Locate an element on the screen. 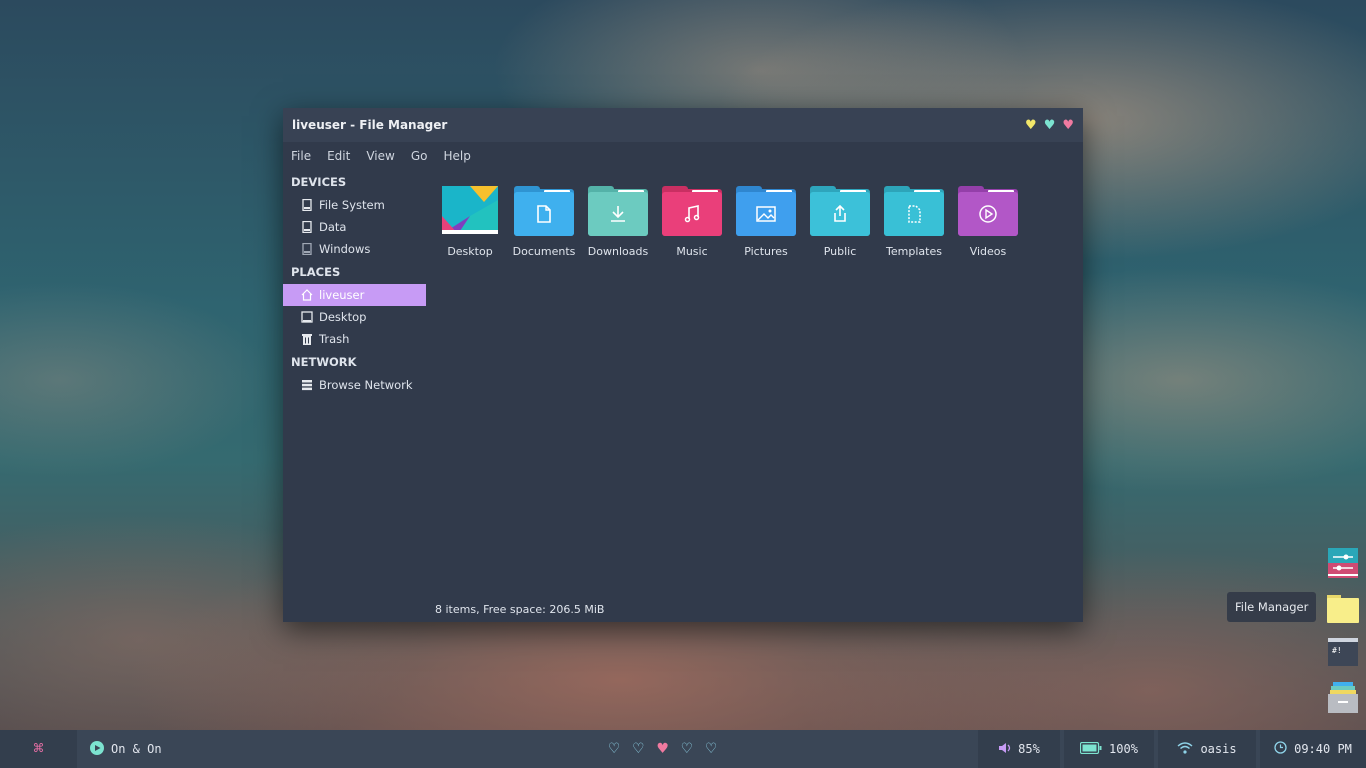 The width and height of the screenshot is (1366, 768). sidebar-item-liveuser: liveuser is located at coordinates (354, 295).